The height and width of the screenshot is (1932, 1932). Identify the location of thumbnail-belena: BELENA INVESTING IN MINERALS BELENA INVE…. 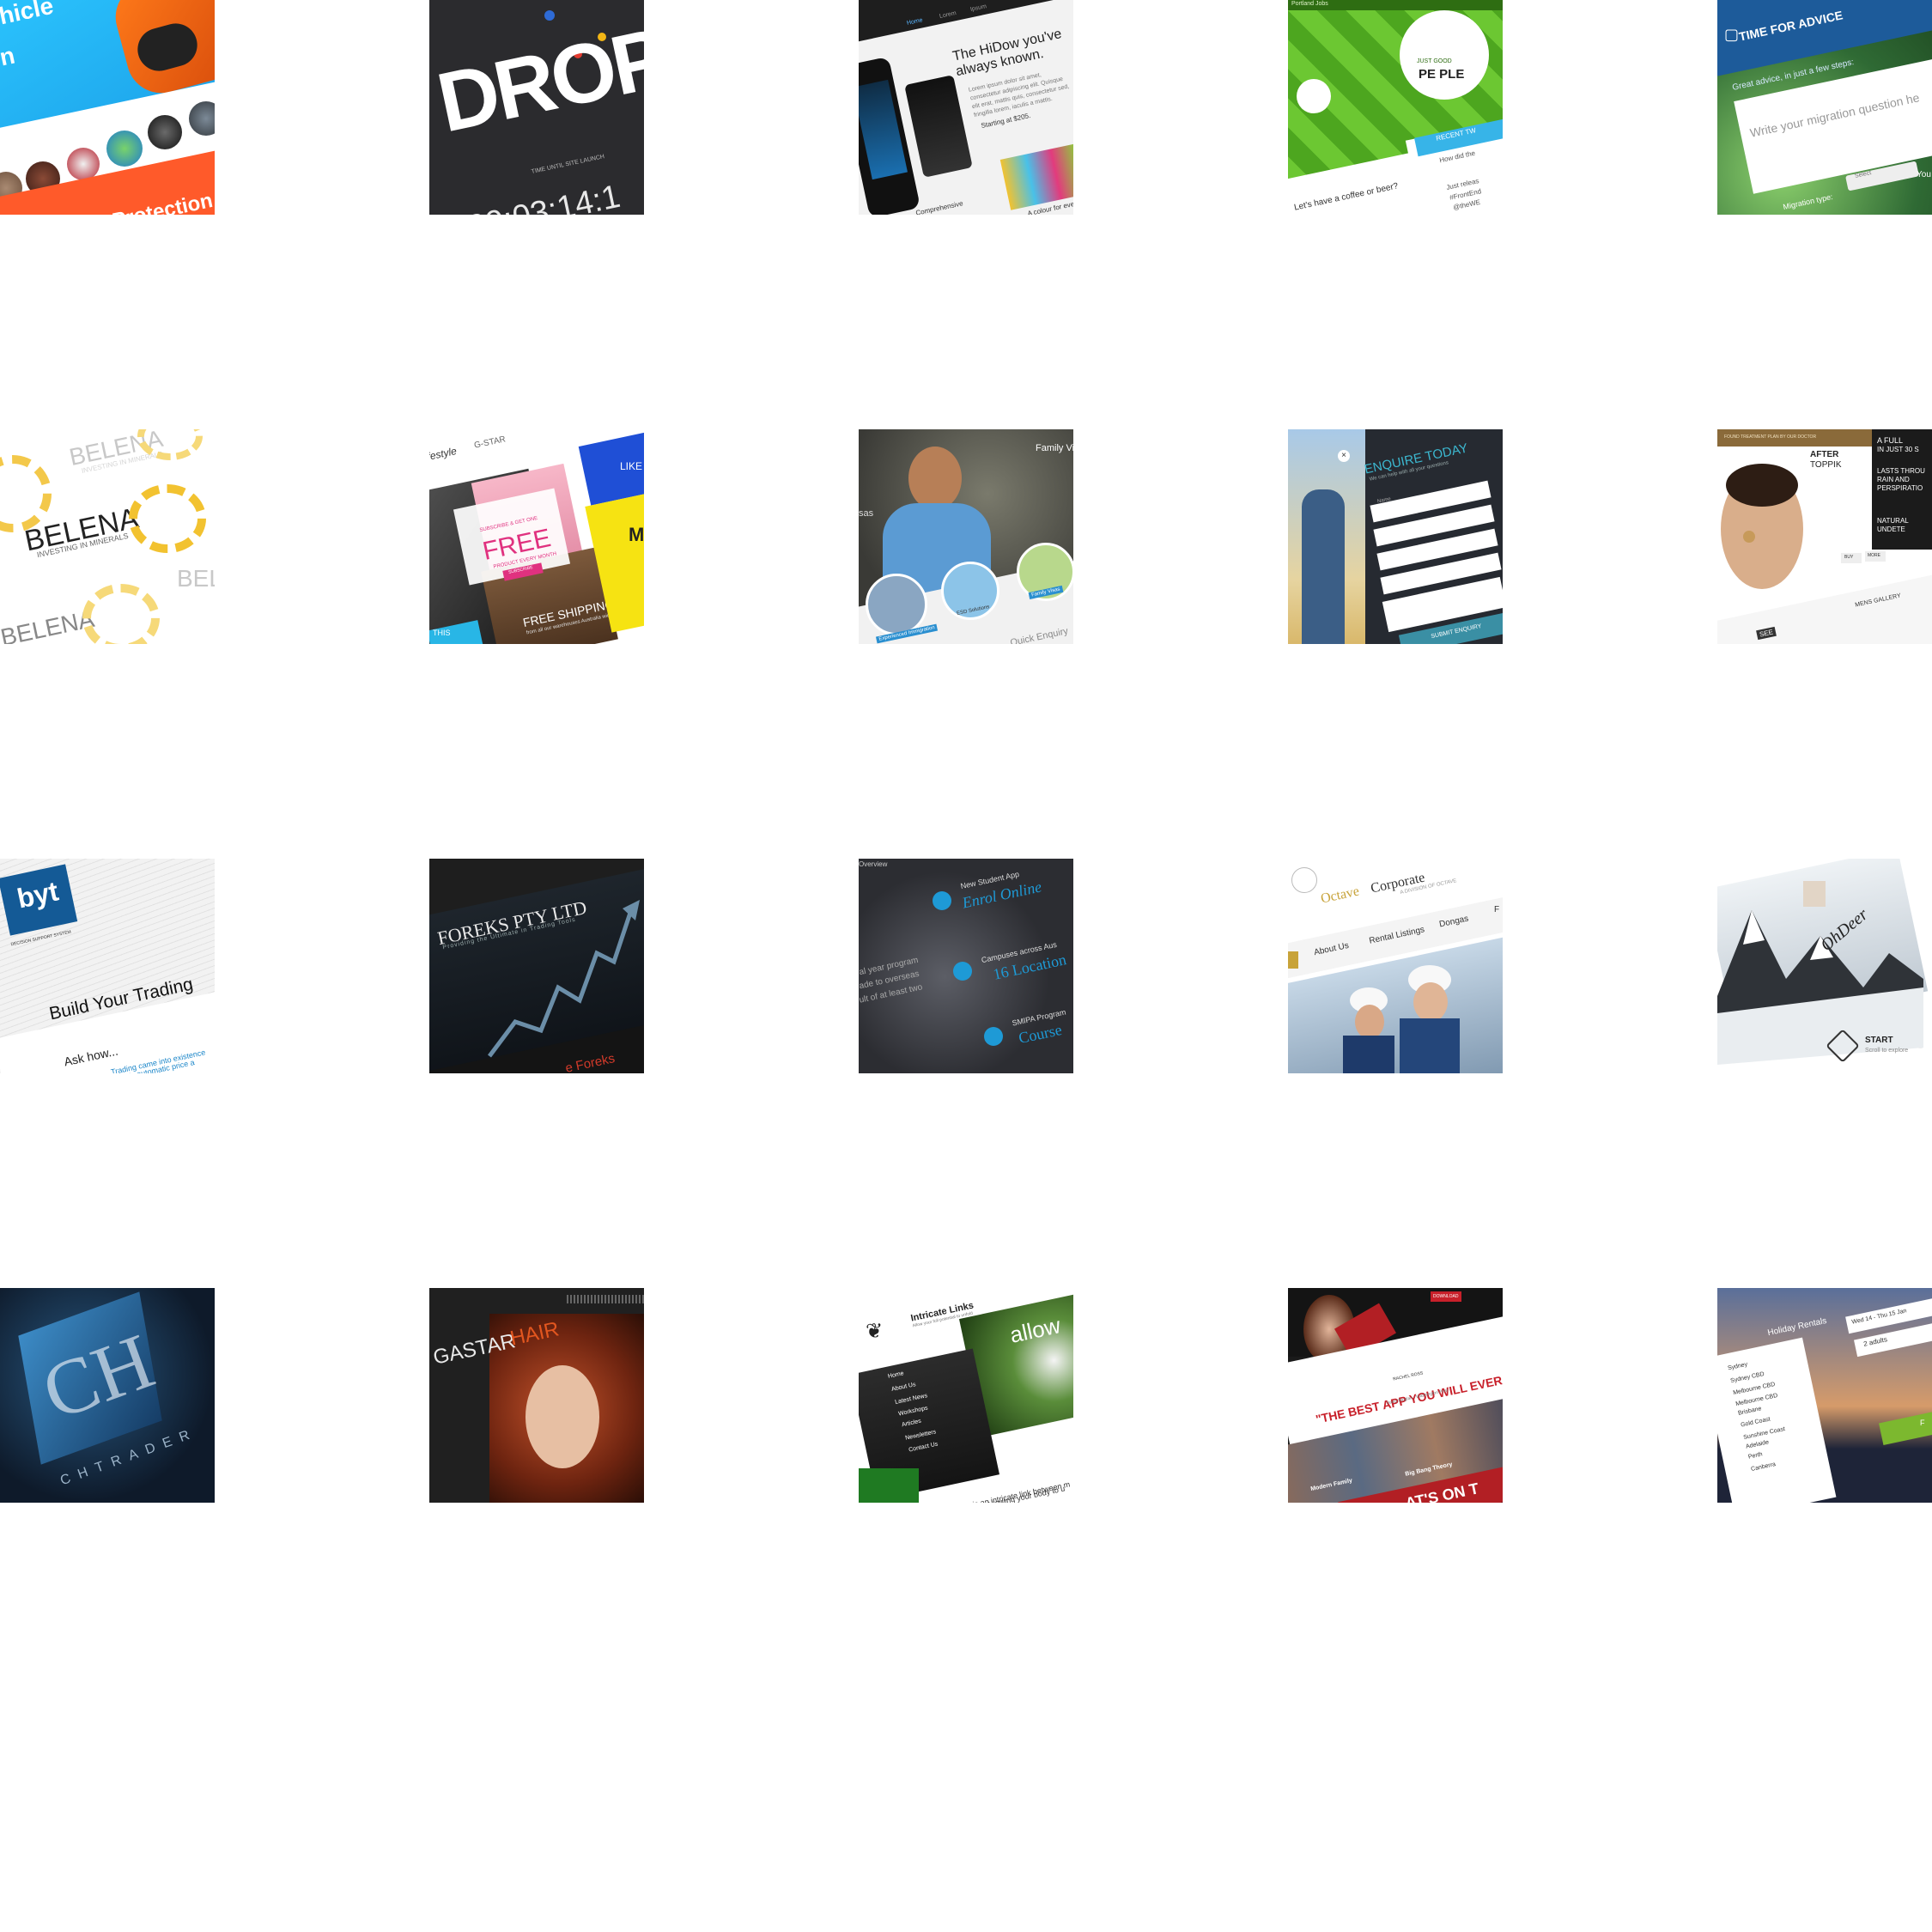
(107, 536).